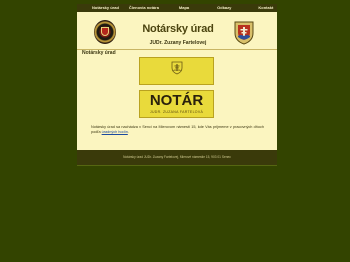  I want to click on intro-end: ., so click(128, 132).